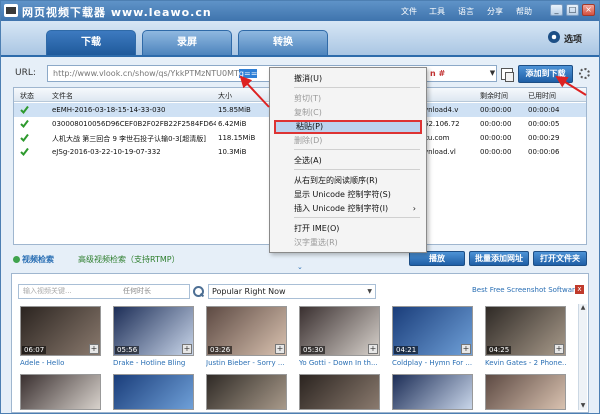 The height and width of the screenshot is (414, 600). Describe the element at coordinates (348, 209) in the screenshot. I see `menu-item: 插入 Unicode 控制字符(I) ›` at that location.